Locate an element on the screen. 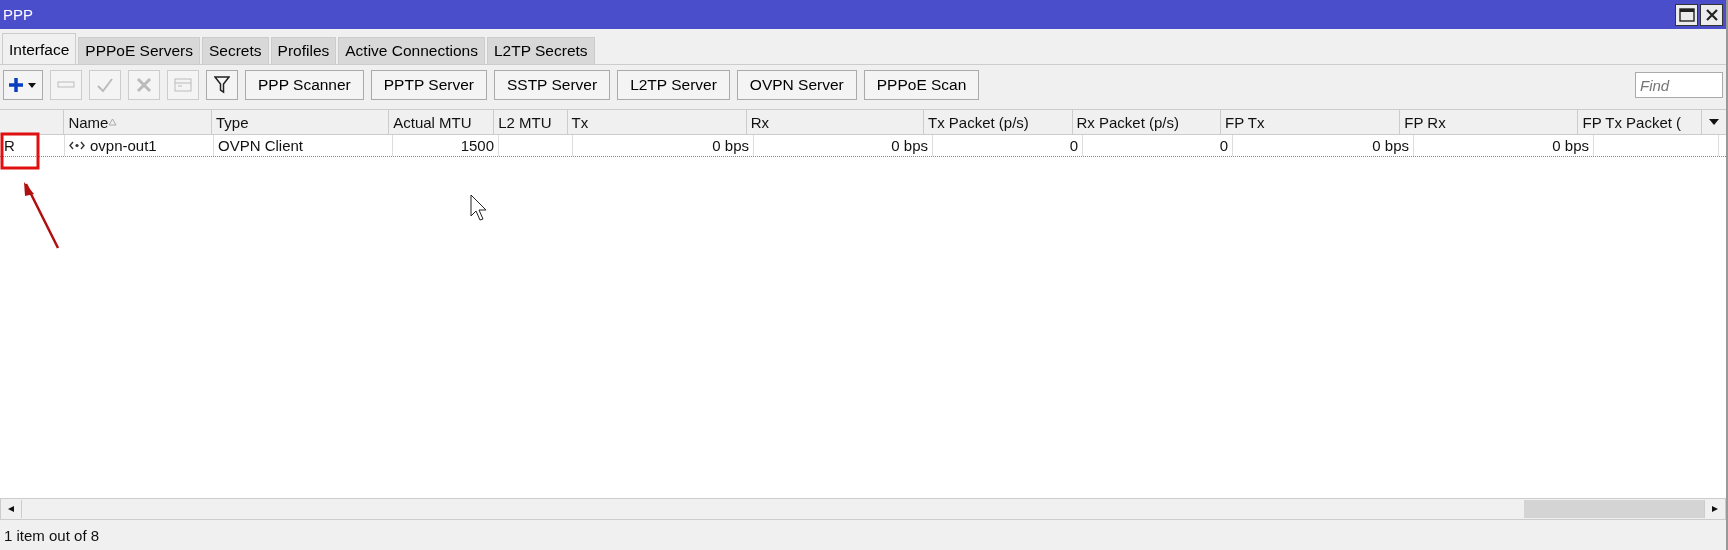  column-header: Name is located at coordinates (138, 122).